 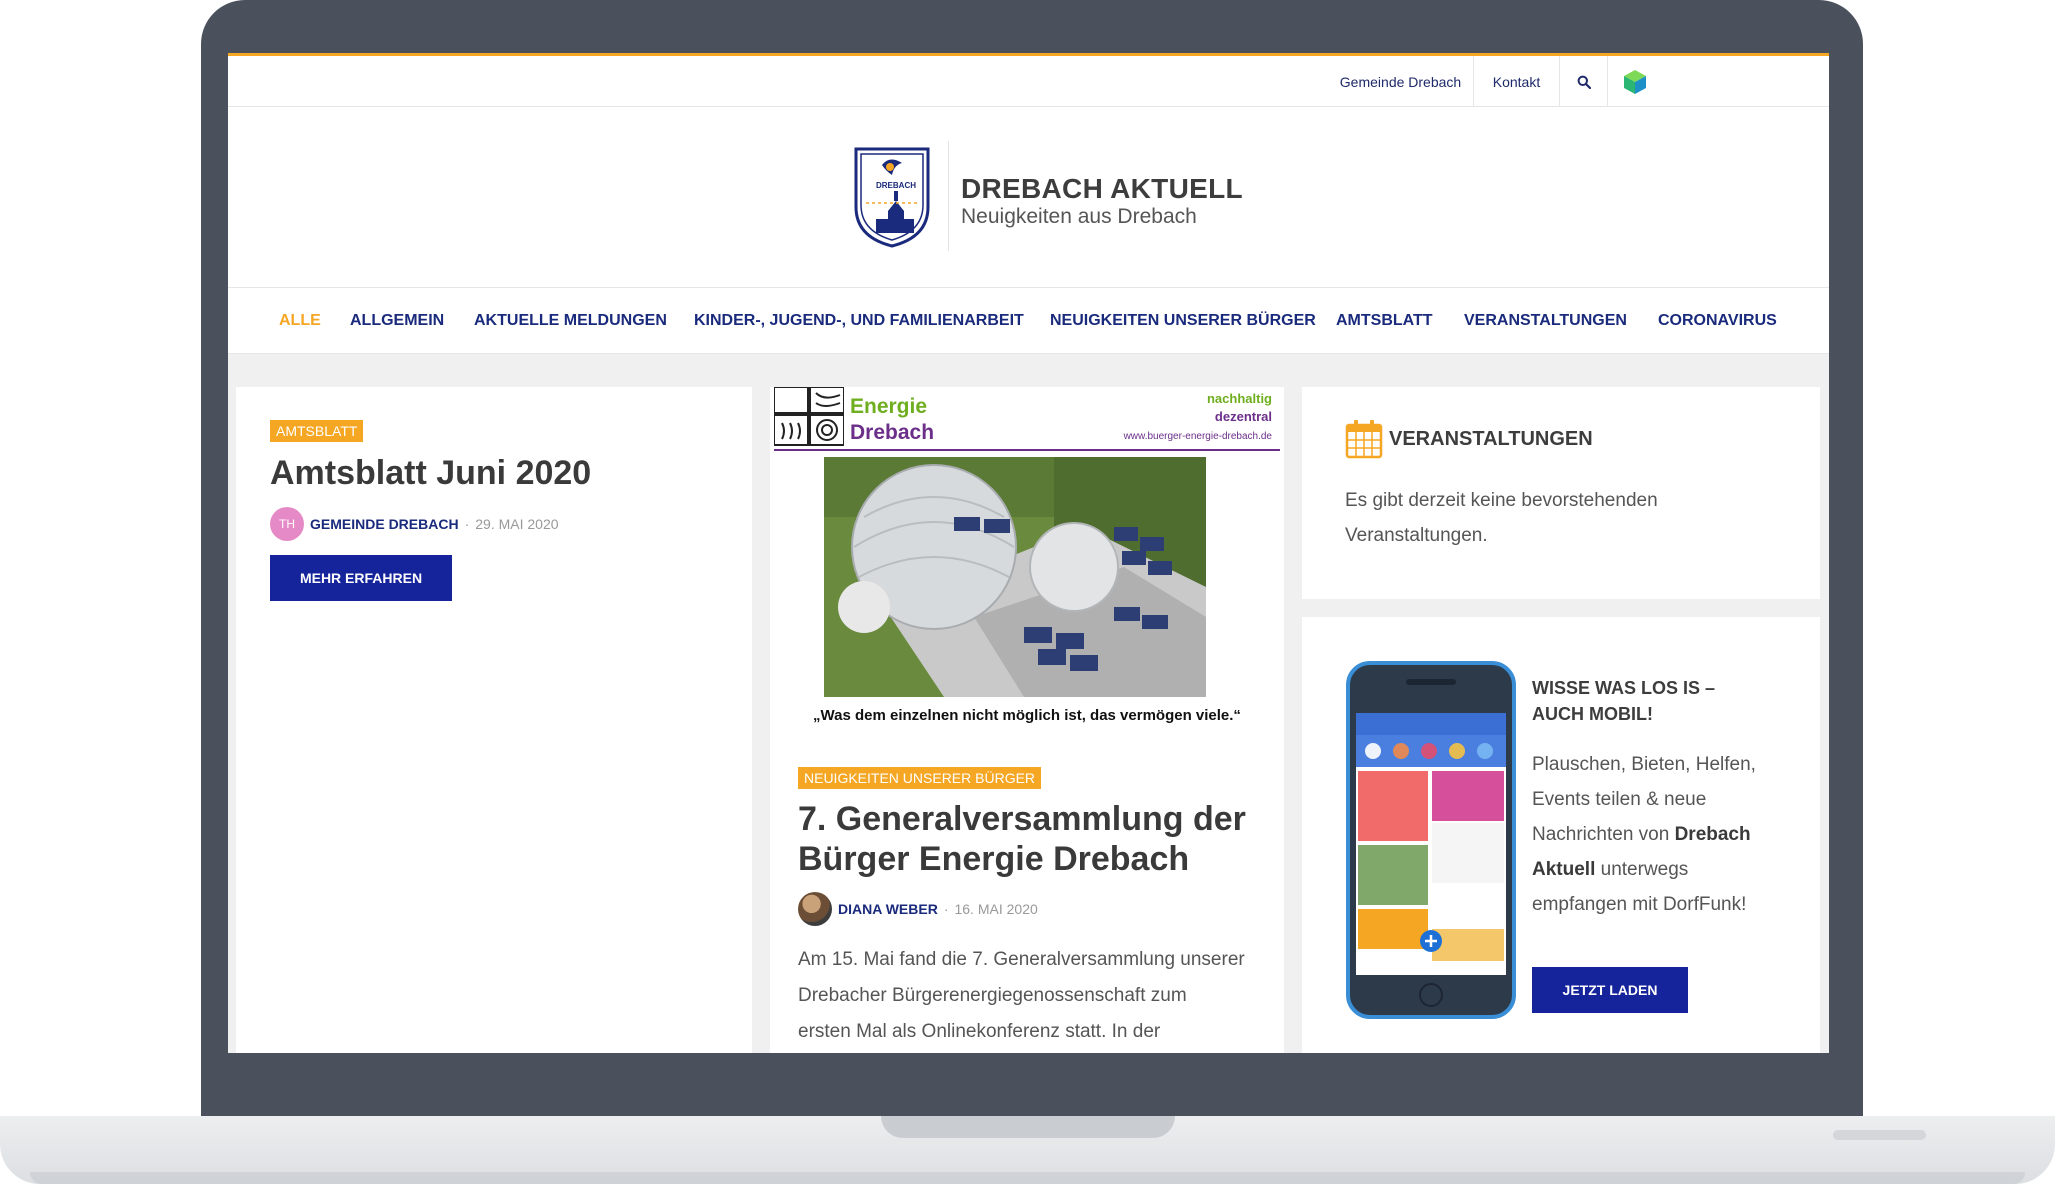 What do you see at coordinates (1624, 688) in the screenshot?
I see `dorffunk-title-line: WISSE WAS LOS IS –` at bounding box center [1624, 688].